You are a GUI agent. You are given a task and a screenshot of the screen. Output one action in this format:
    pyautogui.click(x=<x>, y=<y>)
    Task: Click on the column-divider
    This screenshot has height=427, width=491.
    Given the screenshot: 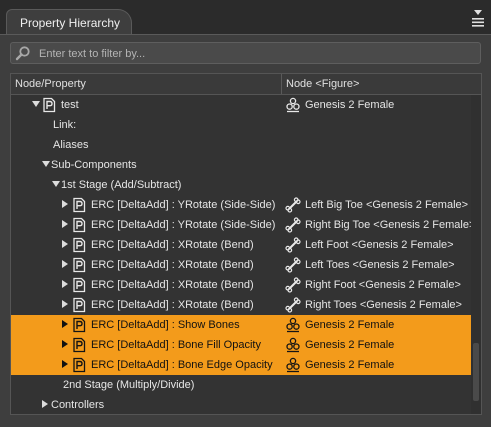 What is the action you would take?
    pyautogui.click(x=281, y=84)
    